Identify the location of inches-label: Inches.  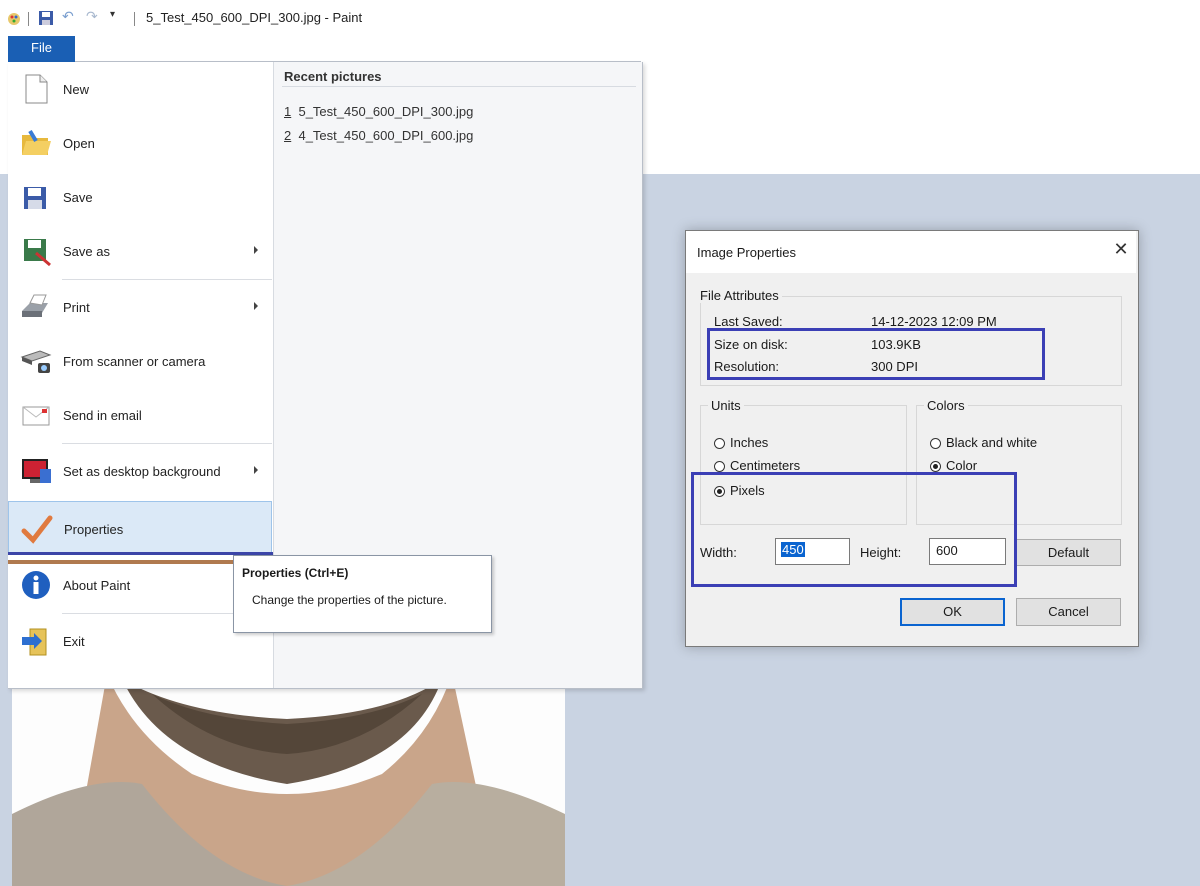
(749, 442).